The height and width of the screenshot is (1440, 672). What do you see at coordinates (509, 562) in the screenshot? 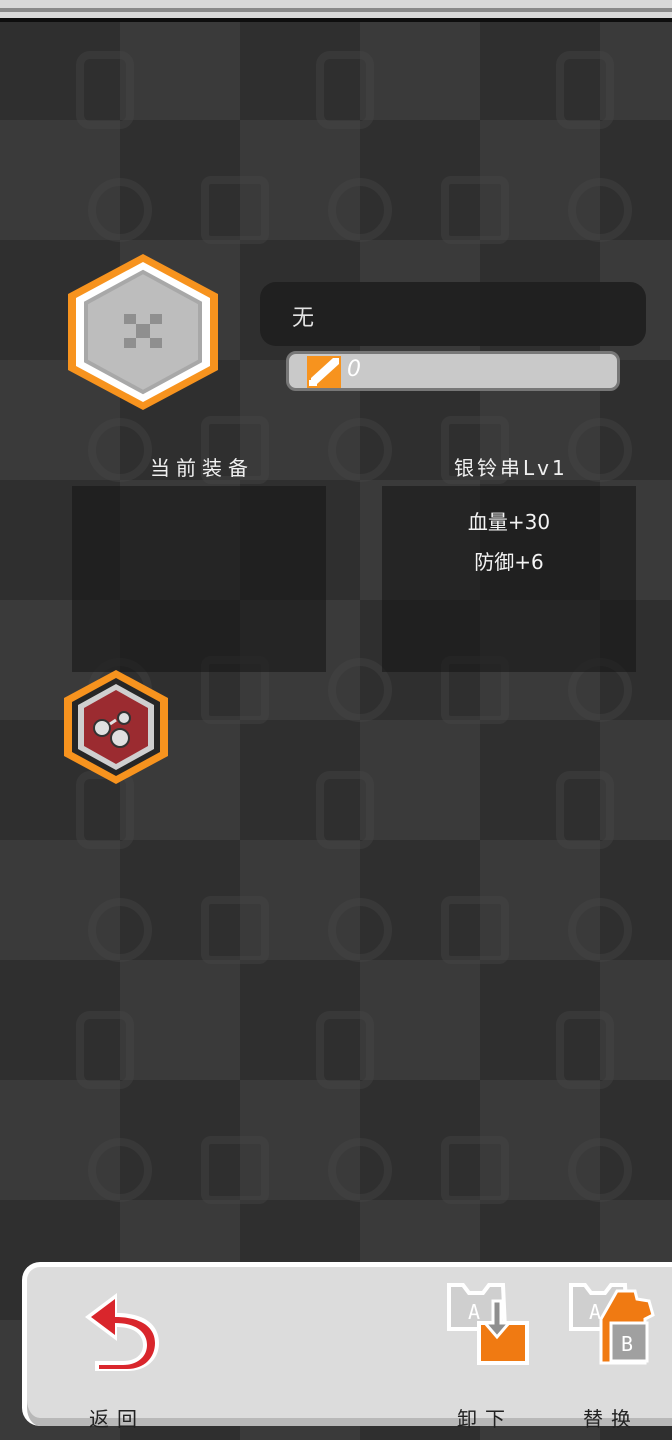
I see `stat-defense: 防御+6` at bounding box center [509, 562].